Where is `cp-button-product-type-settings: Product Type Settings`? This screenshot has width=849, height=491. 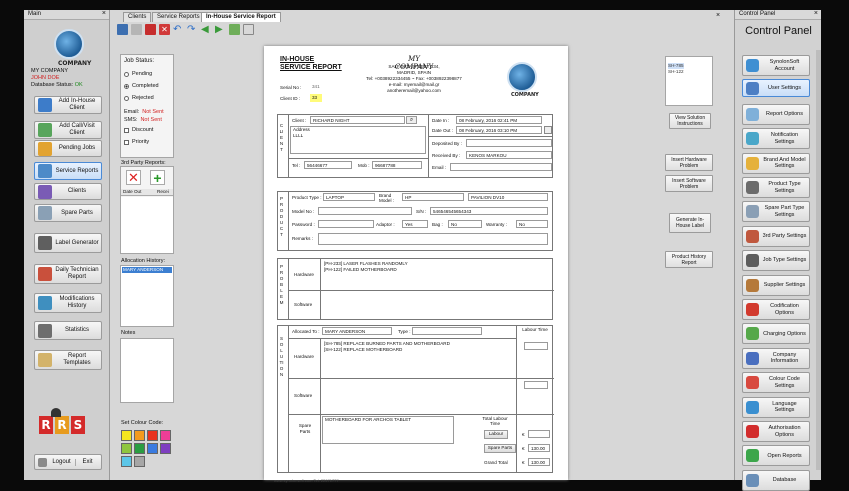
cp-button-product-type-settings: Product Type Settings is located at coordinates (776, 187).